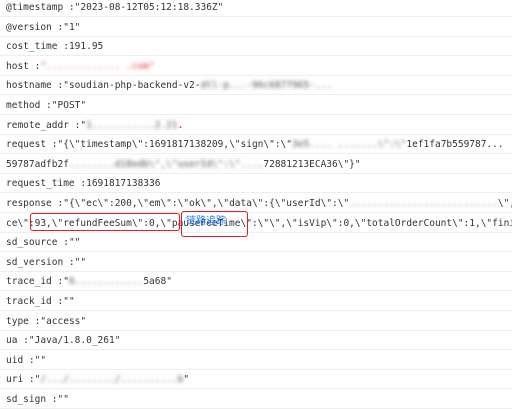  I want to click on field-key: uid, so click(15, 360).